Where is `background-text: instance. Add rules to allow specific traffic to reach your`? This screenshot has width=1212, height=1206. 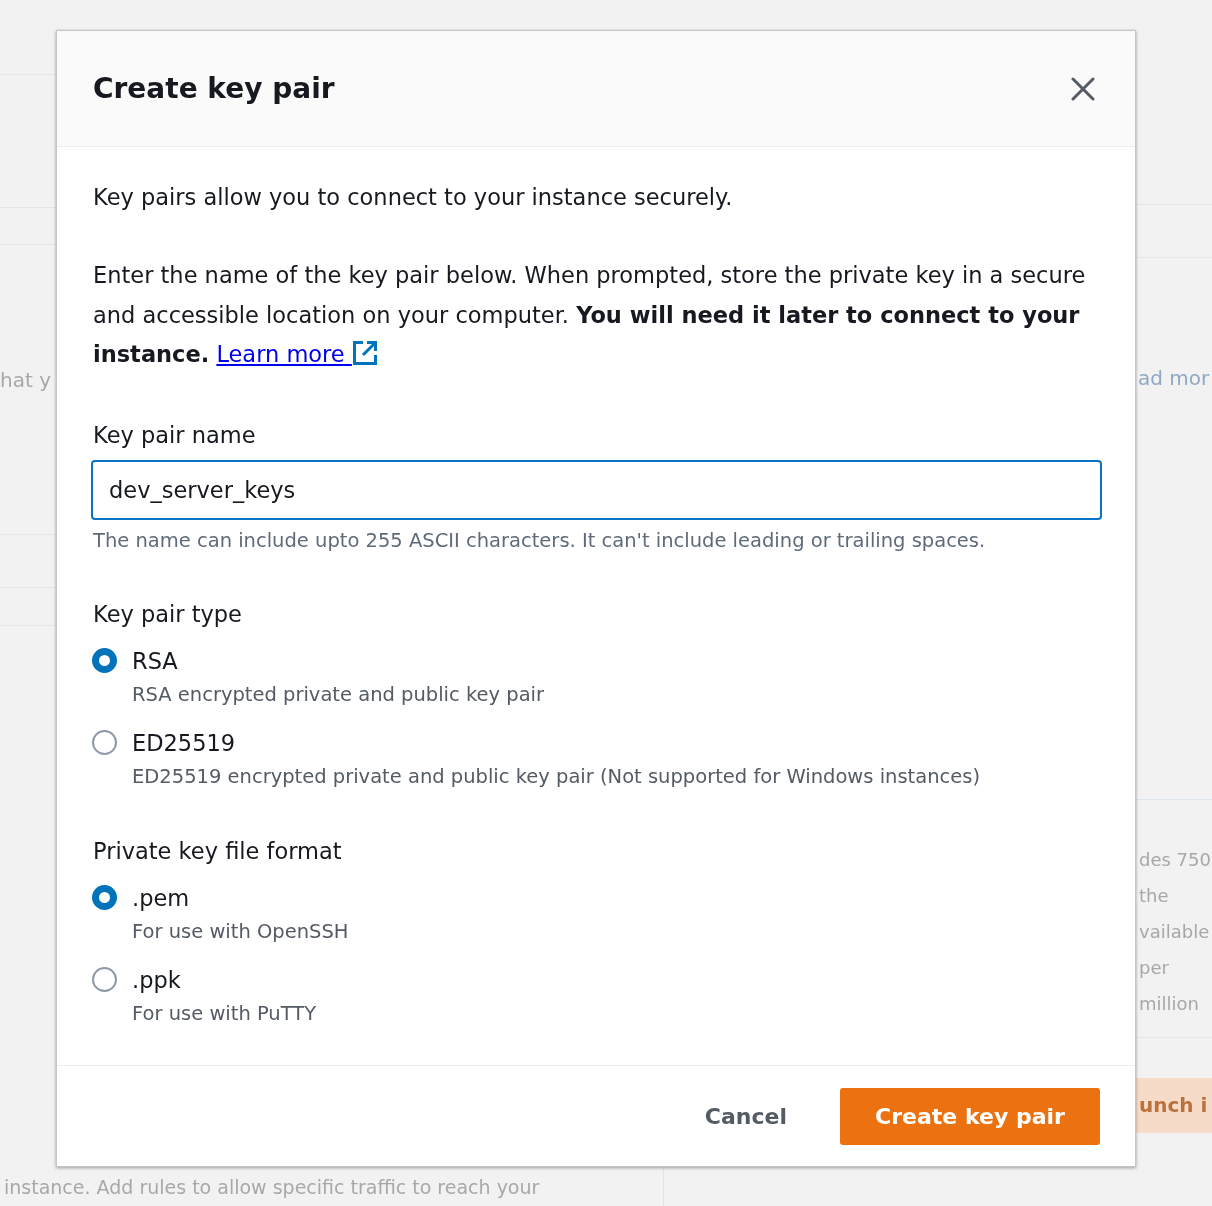
background-text: instance. Add rules to allow specific traffic to reach your is located at coordinates (272, 1187).